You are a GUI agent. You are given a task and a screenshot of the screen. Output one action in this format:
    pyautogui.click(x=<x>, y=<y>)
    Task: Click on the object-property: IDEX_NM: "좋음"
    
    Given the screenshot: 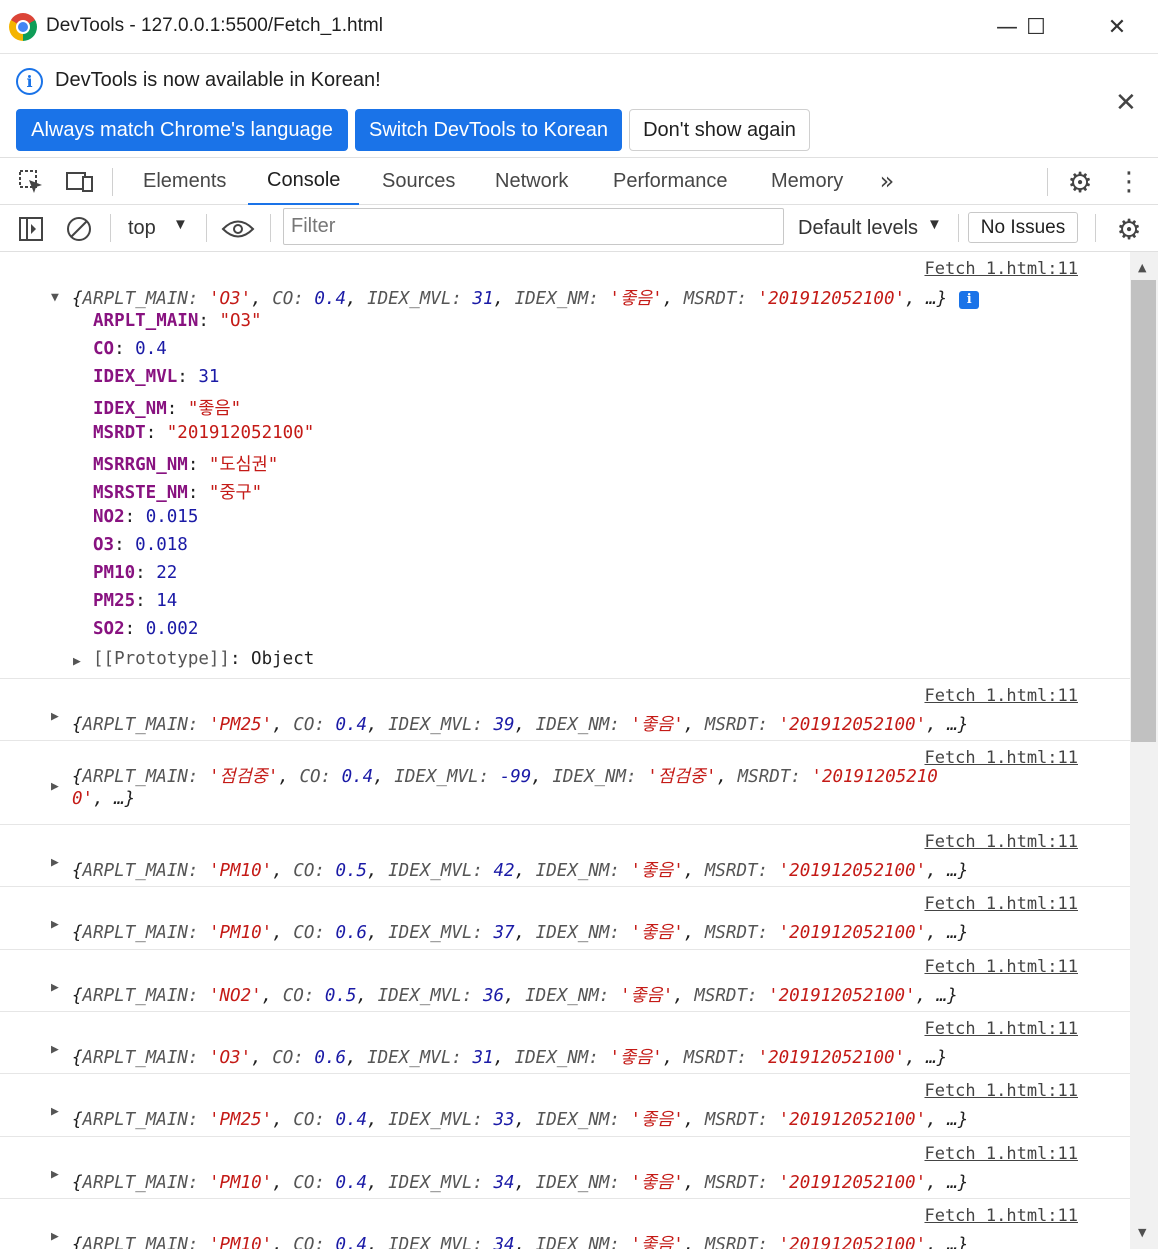 What is the action you would take?
    pyautogui.click(x=167, y=409)
    